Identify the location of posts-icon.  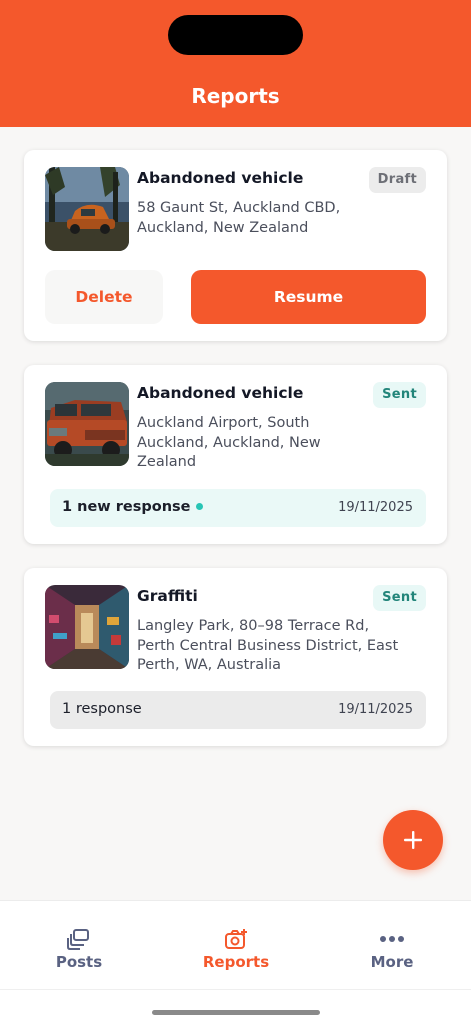
(79, 939).